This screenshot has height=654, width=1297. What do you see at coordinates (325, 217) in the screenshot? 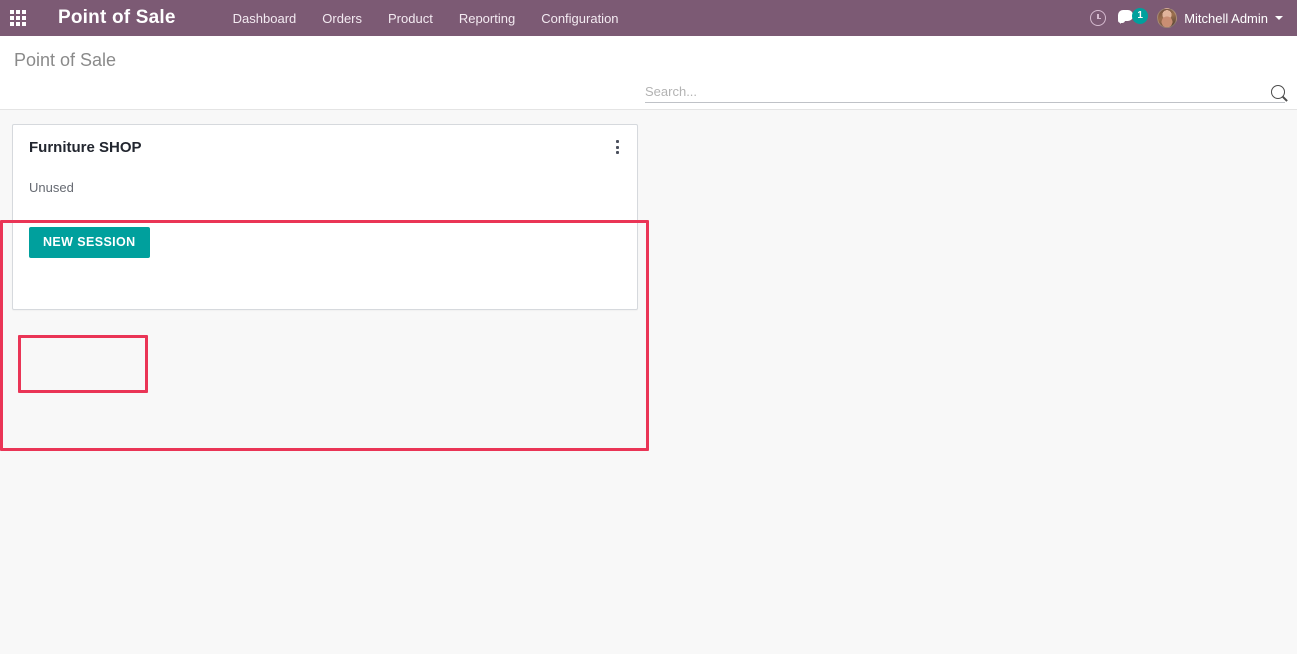
I see `pos-config-card: Furniture SHOP Unused NEW SESSION` at bounding box center [325, 217].